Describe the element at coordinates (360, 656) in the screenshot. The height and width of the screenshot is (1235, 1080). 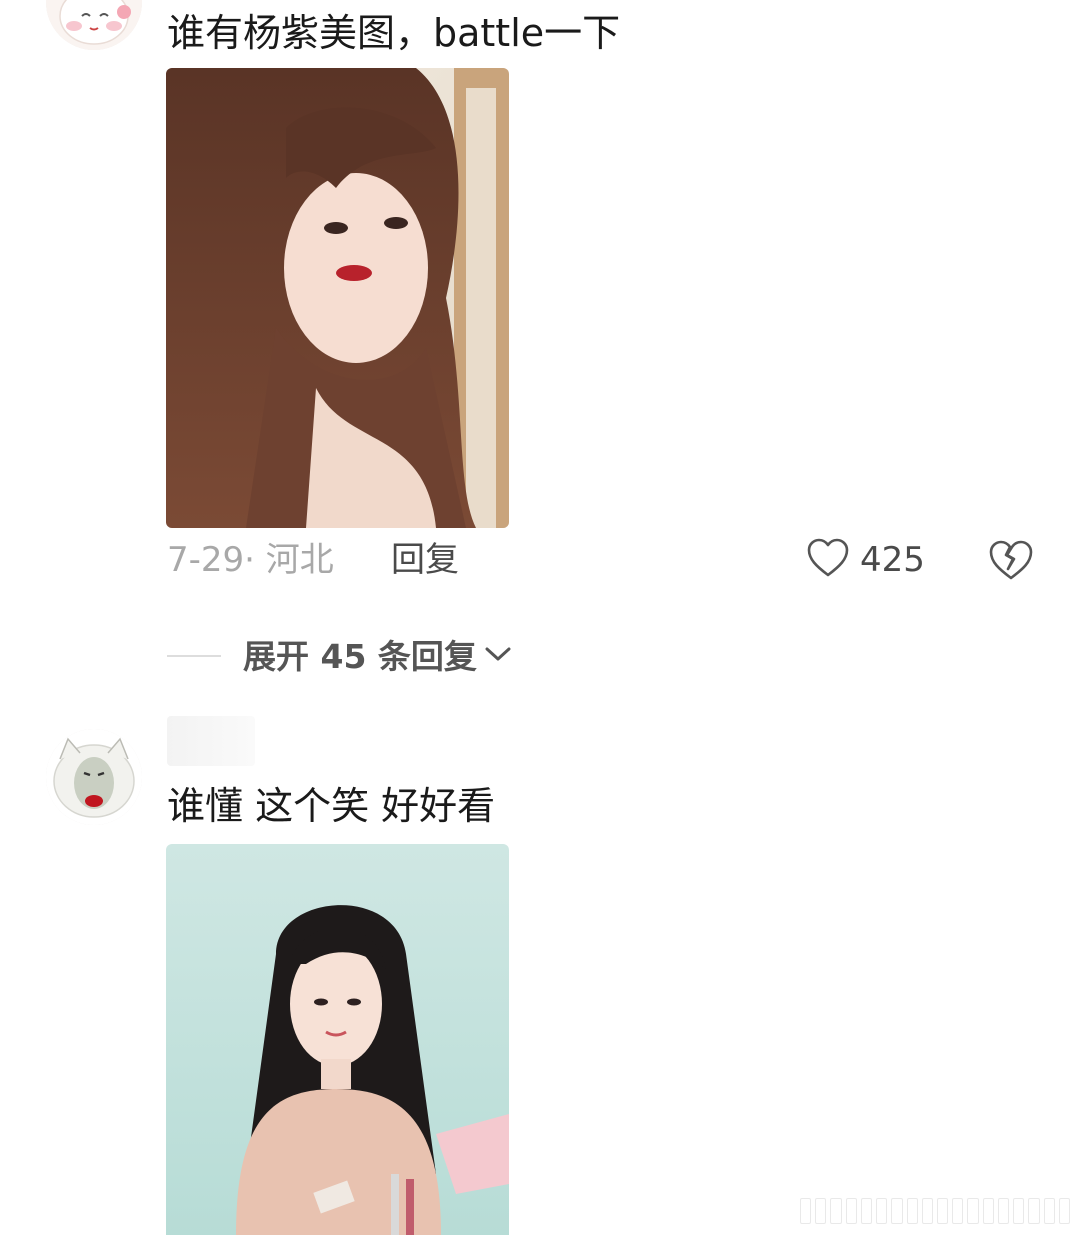
I see `expand-replies-label: 展开 45 条回复` at that location.